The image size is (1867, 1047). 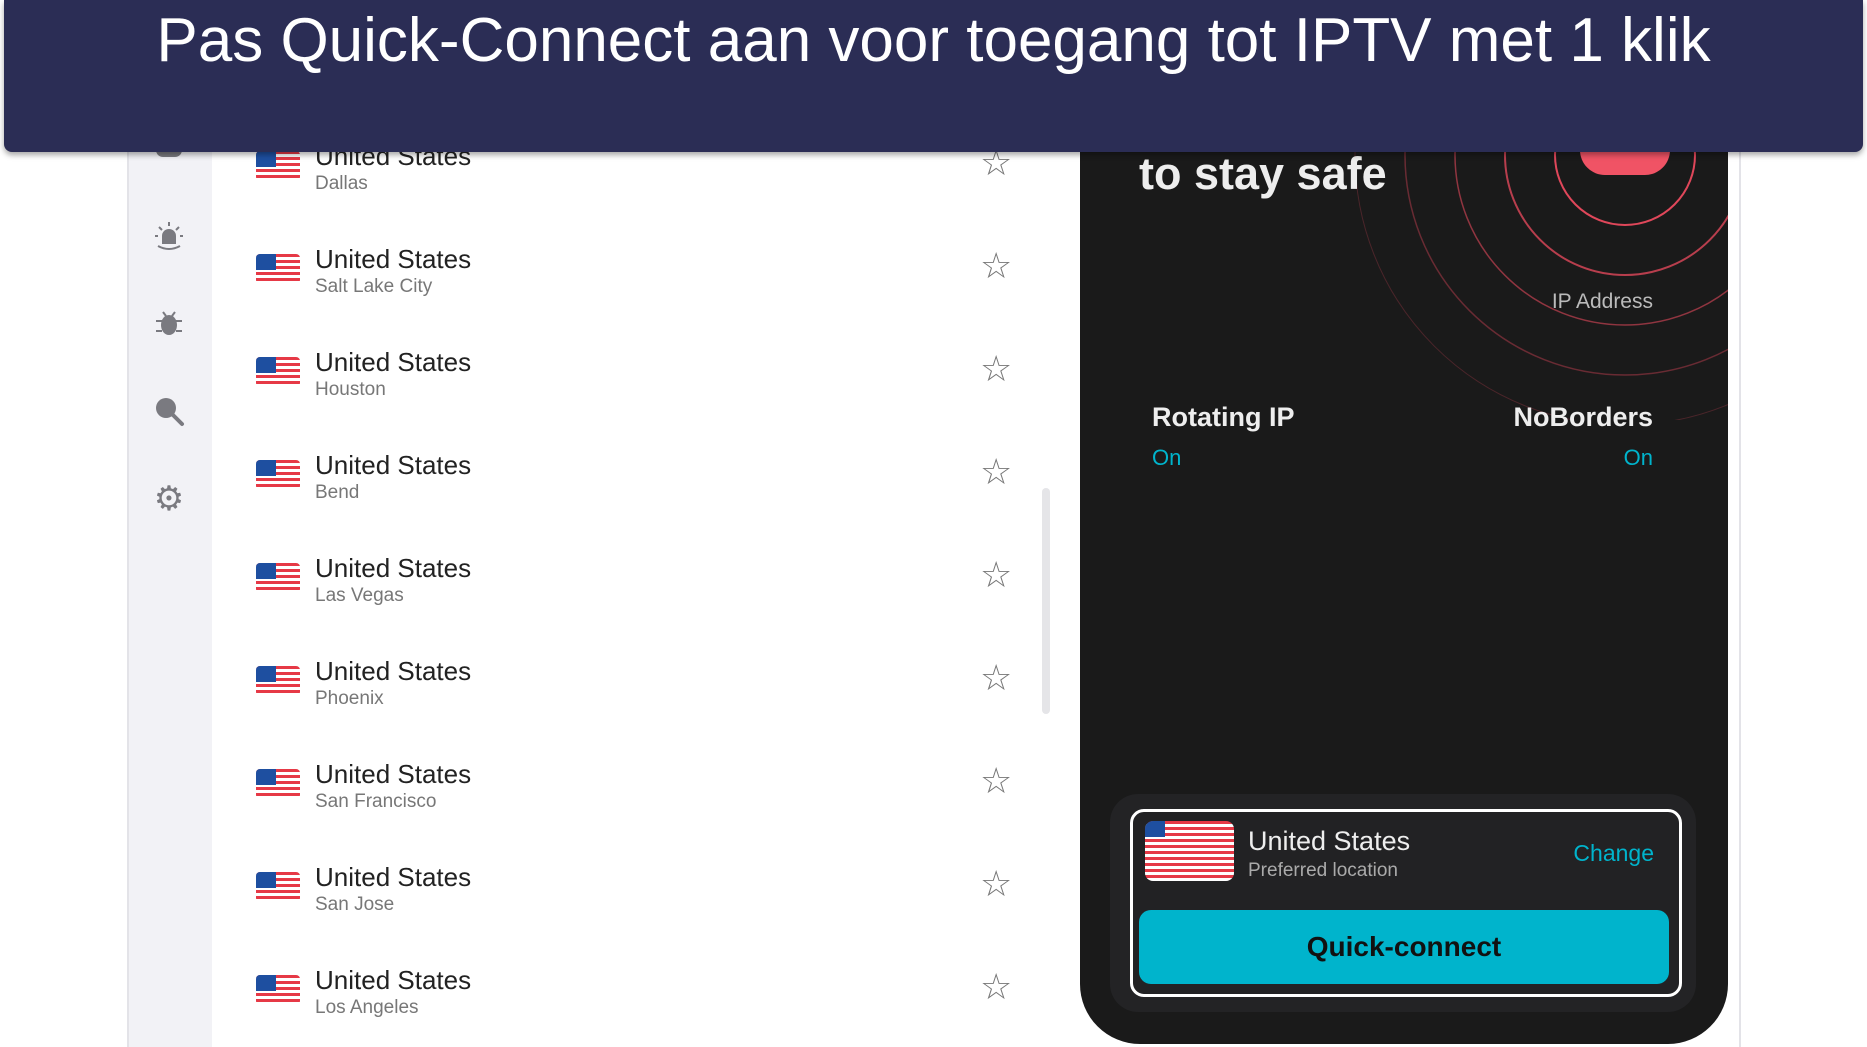 I want to click on gear-icon: ⚙, so click(x=169, y=499).